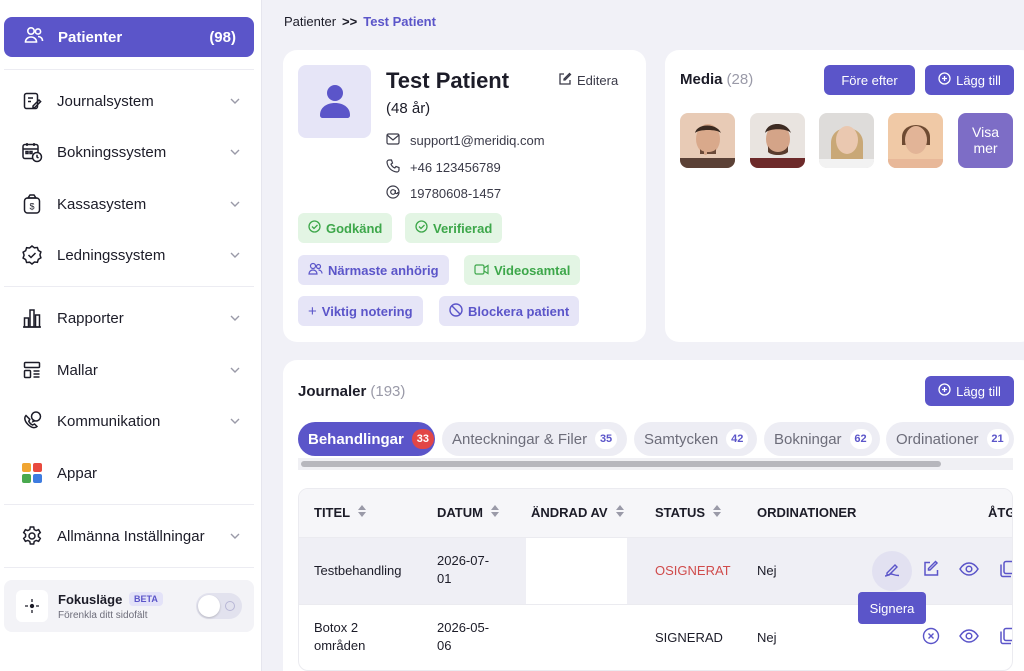  I want to click on status-badge: SIGNERAD, so click(689, 637).